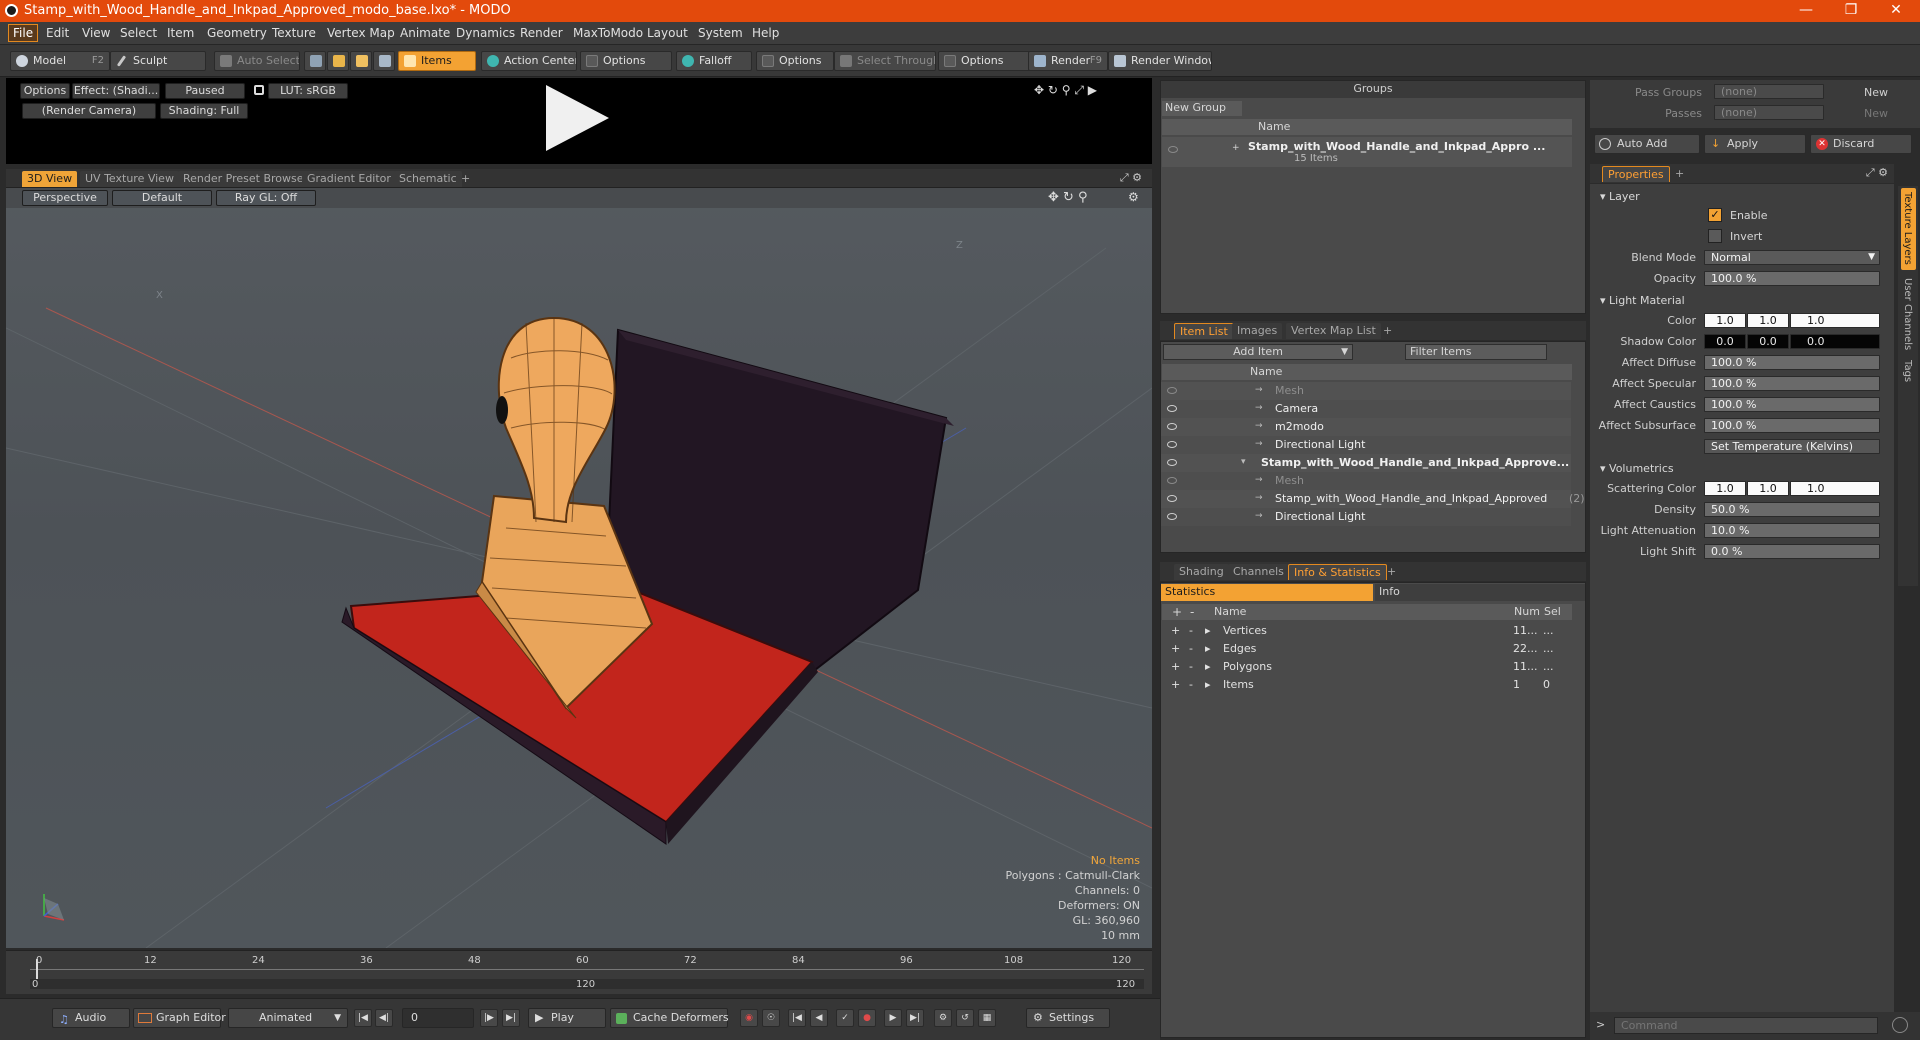 This screenshot has width=1920, height=1040. Describe the element at coordinates (577, 118) in the screenshot. I see `play-icon` at that location.